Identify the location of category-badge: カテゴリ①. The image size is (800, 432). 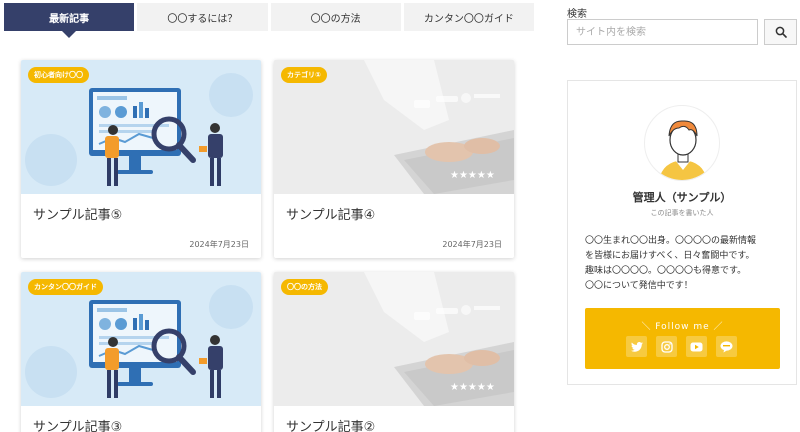
(304, 75).